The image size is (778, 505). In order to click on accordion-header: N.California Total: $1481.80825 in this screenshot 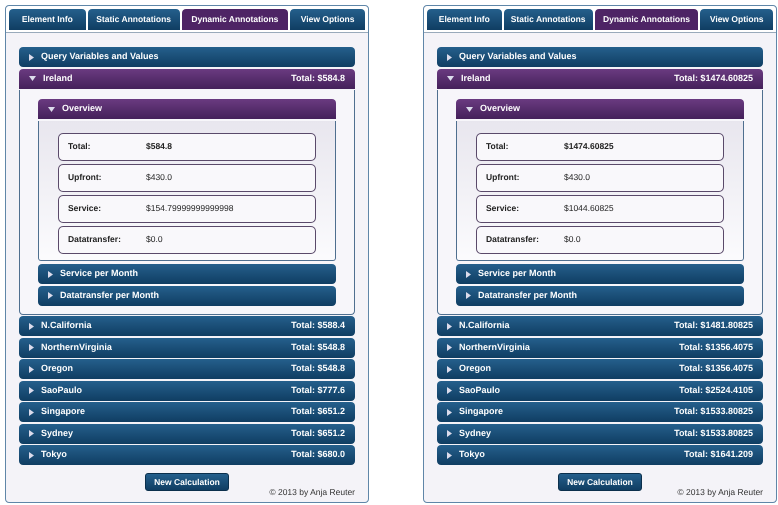, I will do `click(600, 326)`.